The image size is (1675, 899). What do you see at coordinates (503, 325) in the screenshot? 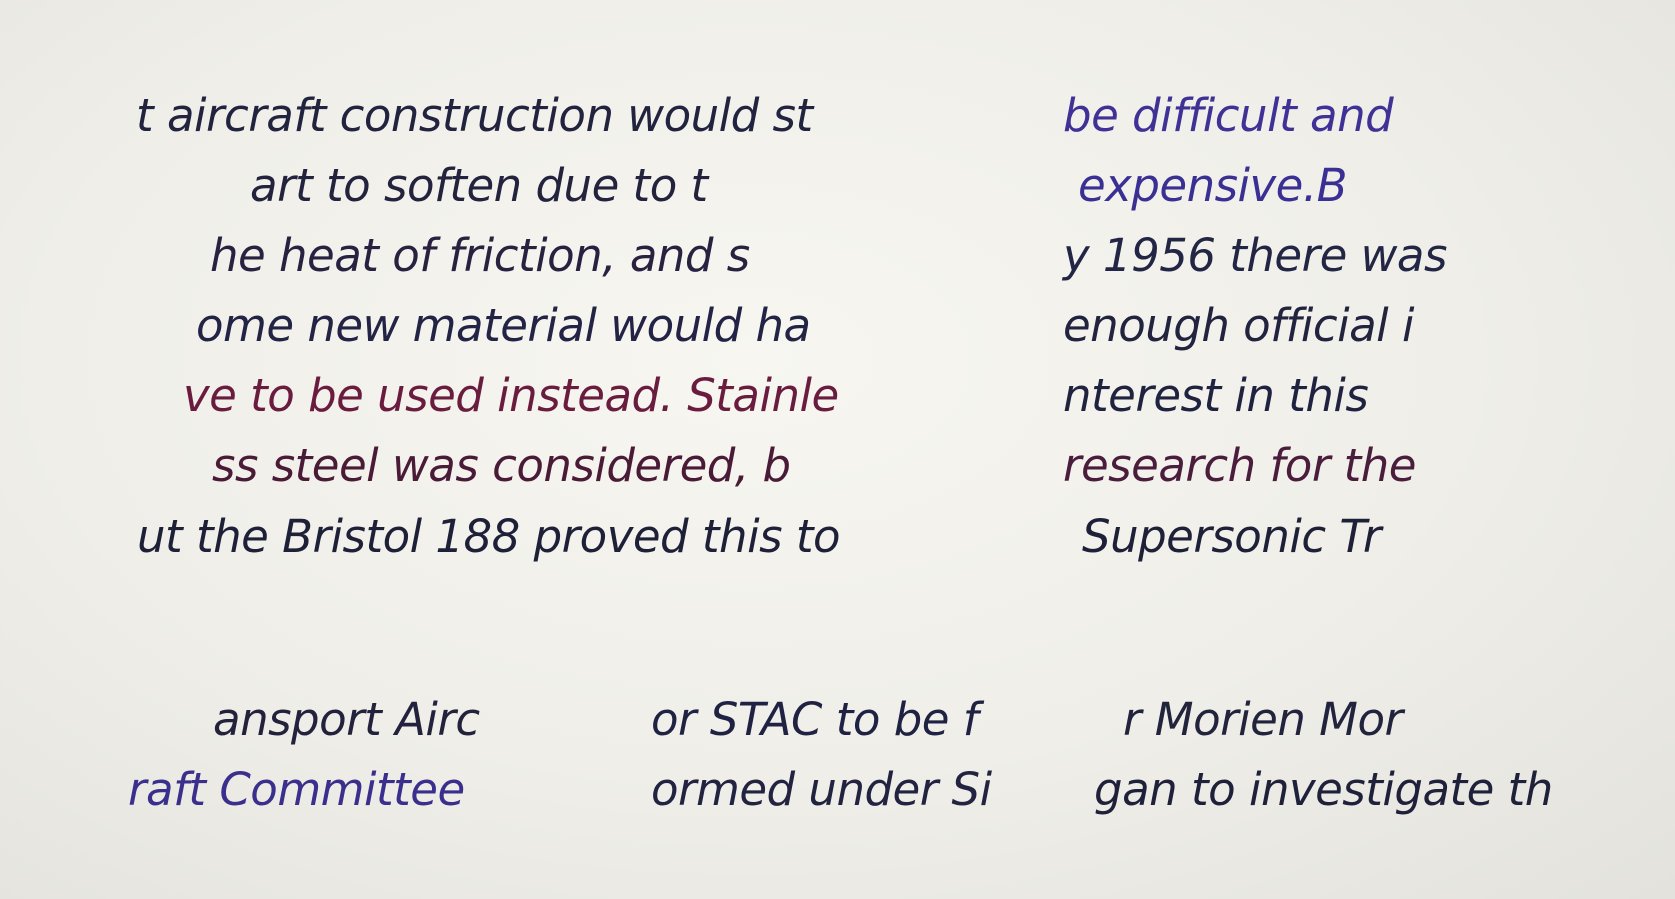
I see `text-line: ome new material would ha` at bounding box center [503, 325].